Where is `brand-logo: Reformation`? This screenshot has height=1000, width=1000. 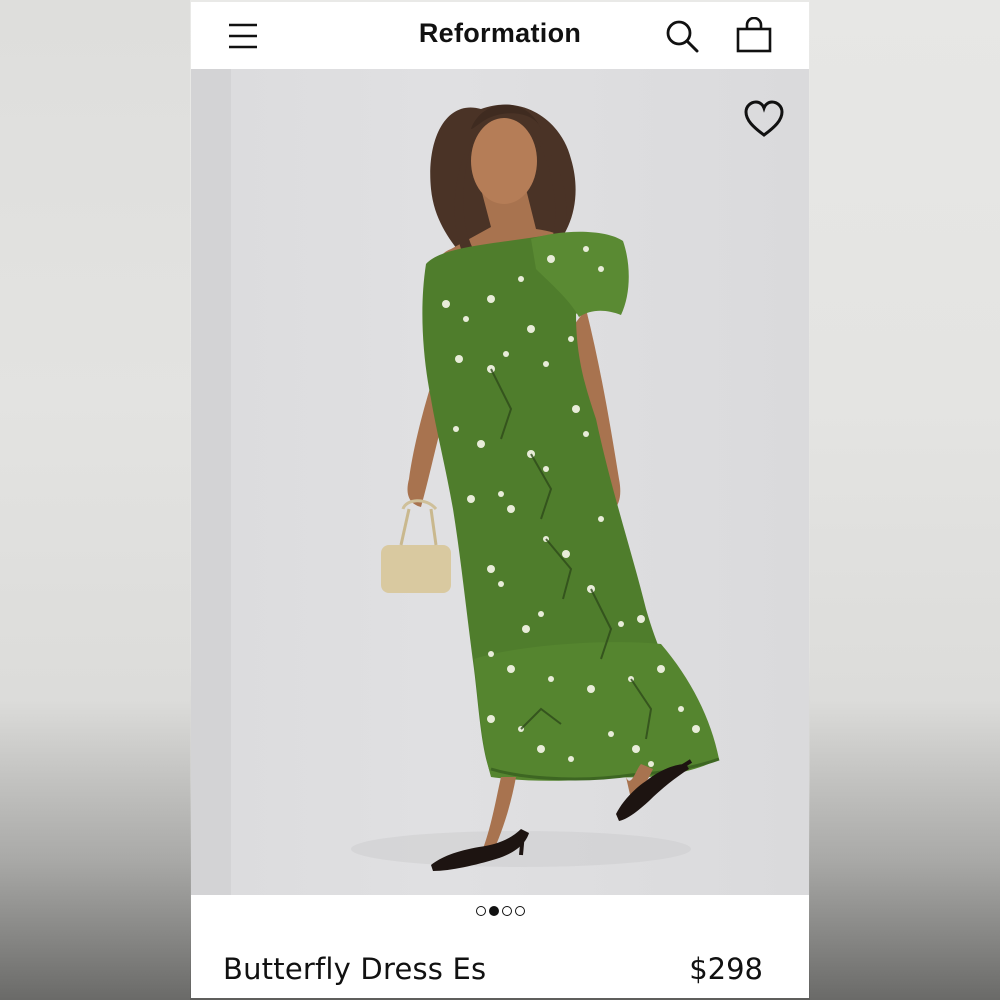 brand-logo: Reformation is located at coordinates (500, 33).